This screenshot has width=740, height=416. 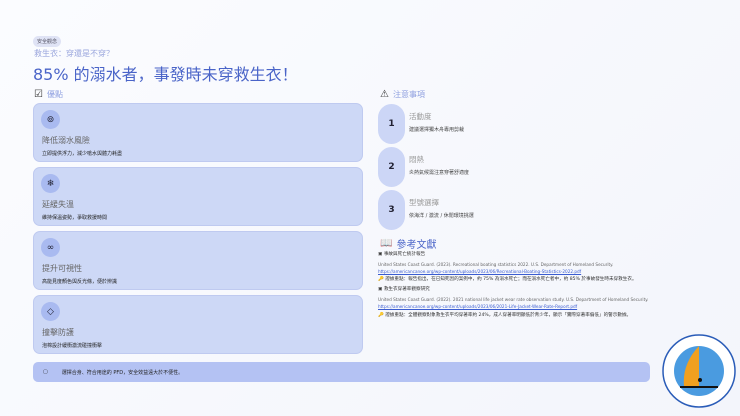 I want to click on note-icon: ▢, so click(x=45, y=372).